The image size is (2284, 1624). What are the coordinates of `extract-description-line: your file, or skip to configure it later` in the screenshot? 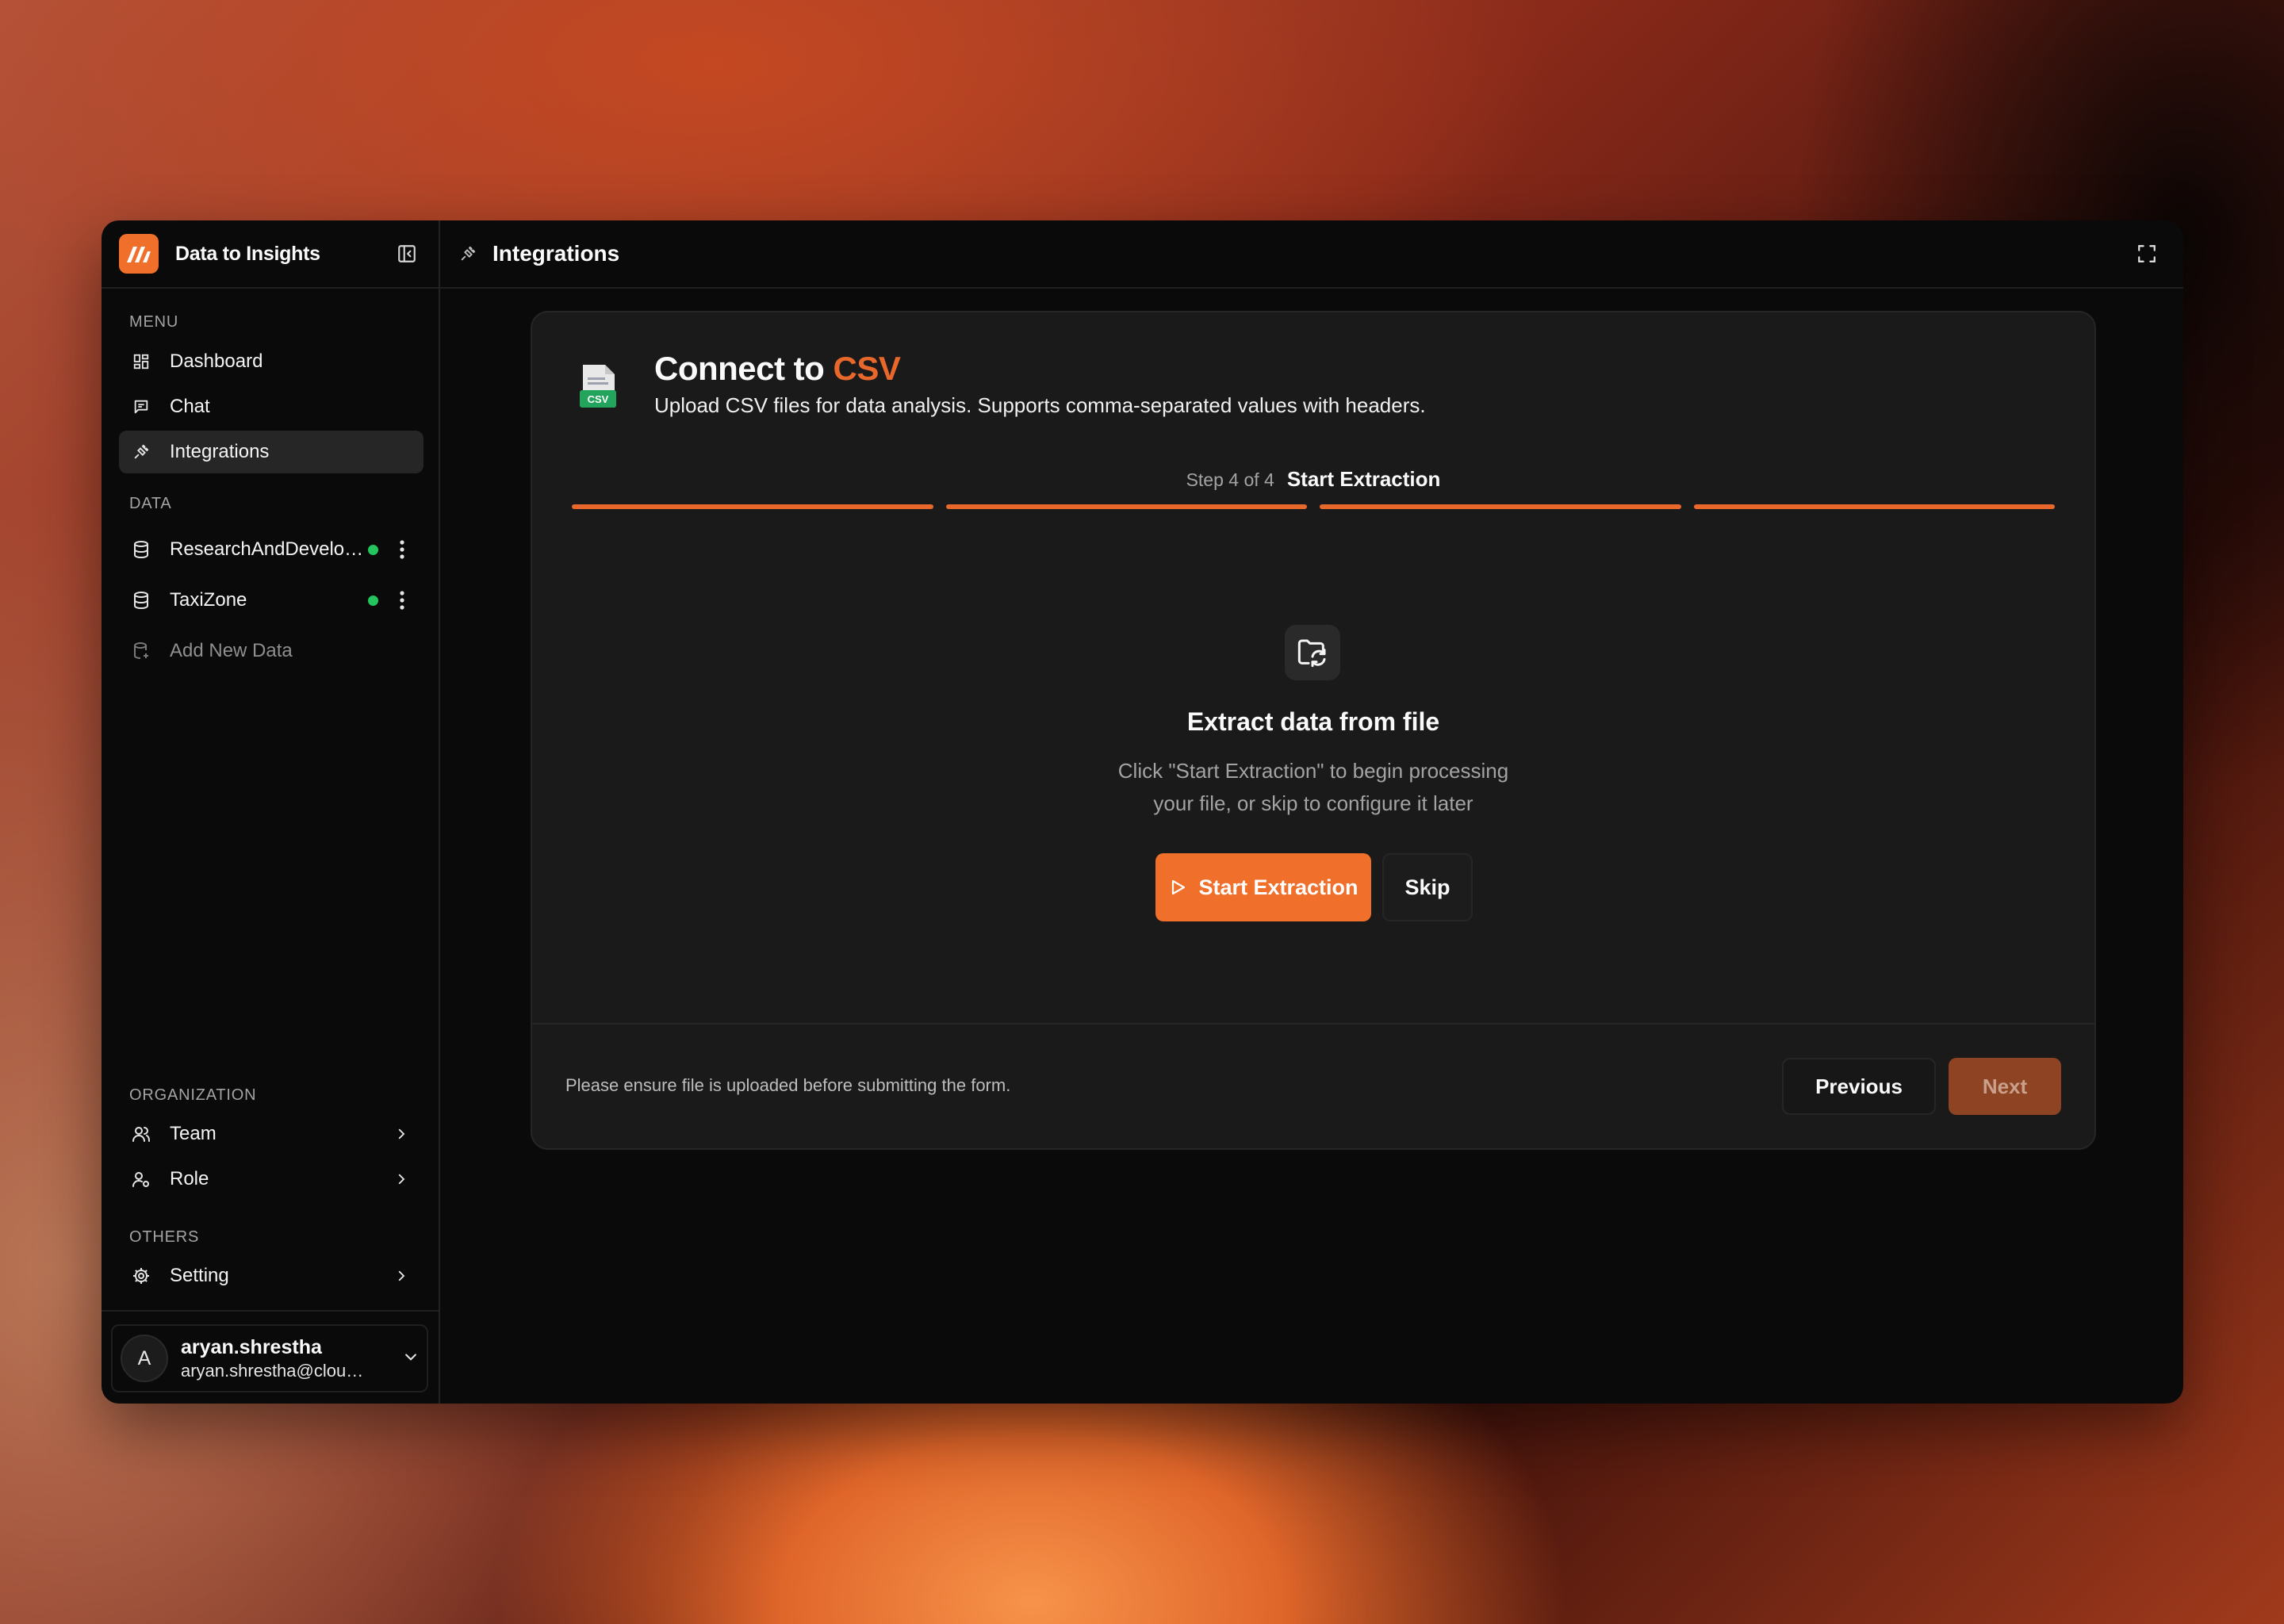 It's located at (1313, 803).